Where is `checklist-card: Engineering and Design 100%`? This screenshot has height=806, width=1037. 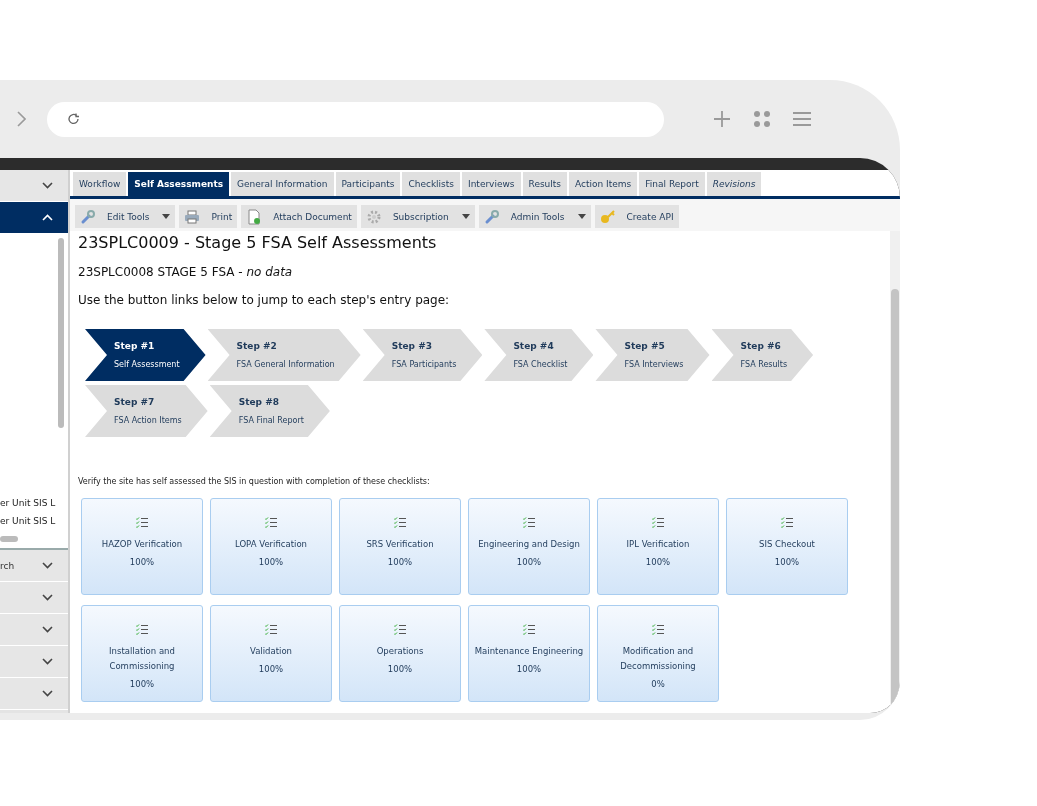 checklist-card: Engineering and Design 100% is located at coordinates (529, 546).